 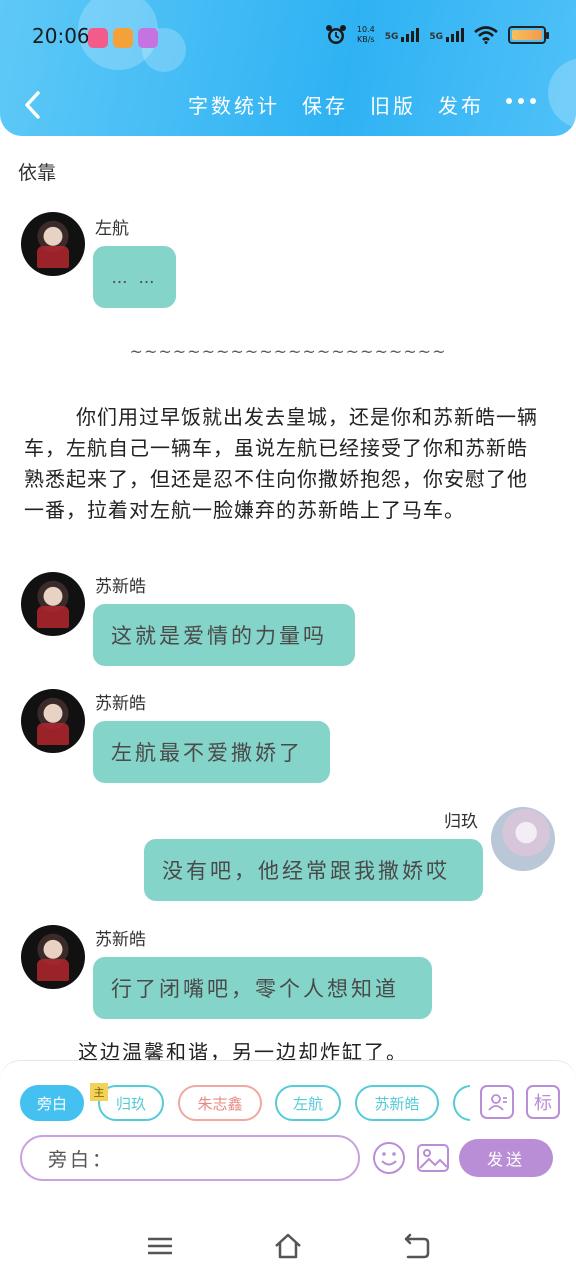 I want to click on network-speed-unit: KB/s, so click(x=365, y=39).